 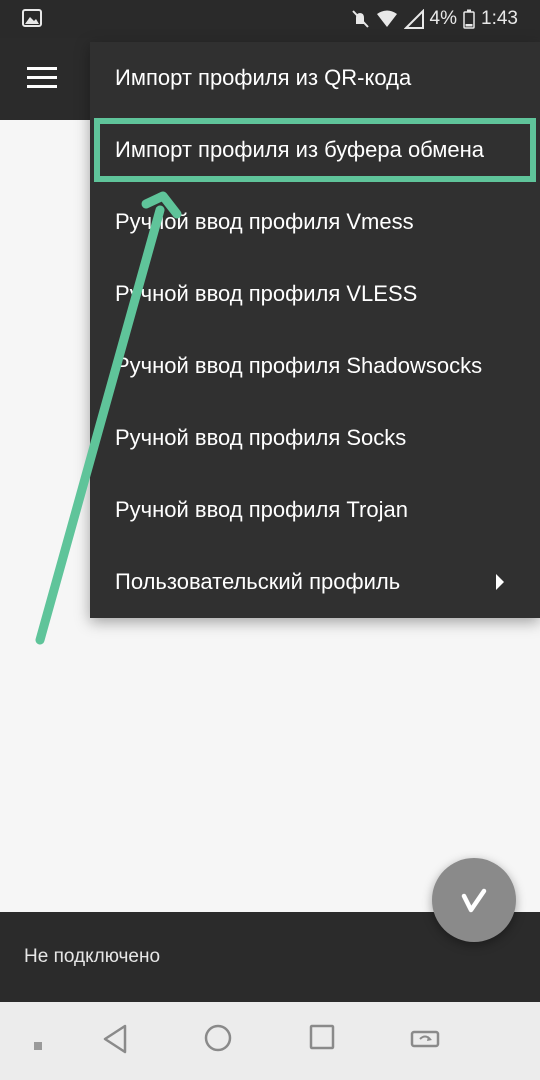 I want to click on menu-item-manual-trojan: Ручной ввод профиля Trojan, so click(x=315, y=510).